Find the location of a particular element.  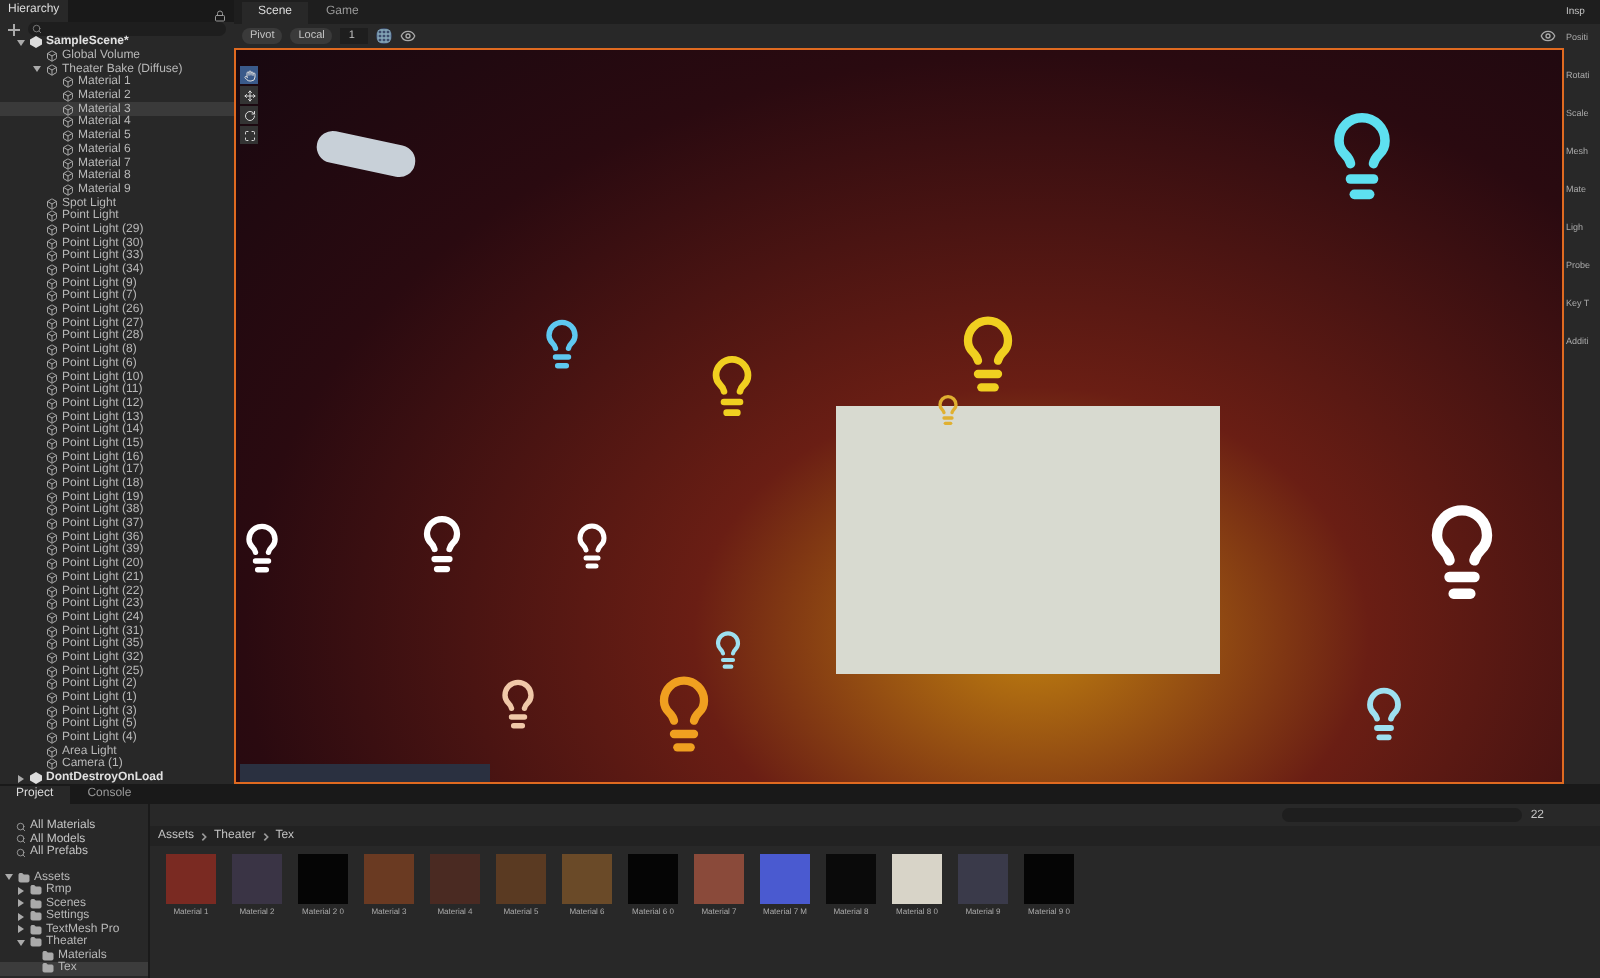

add-icon is located at coordinates (14, 29).